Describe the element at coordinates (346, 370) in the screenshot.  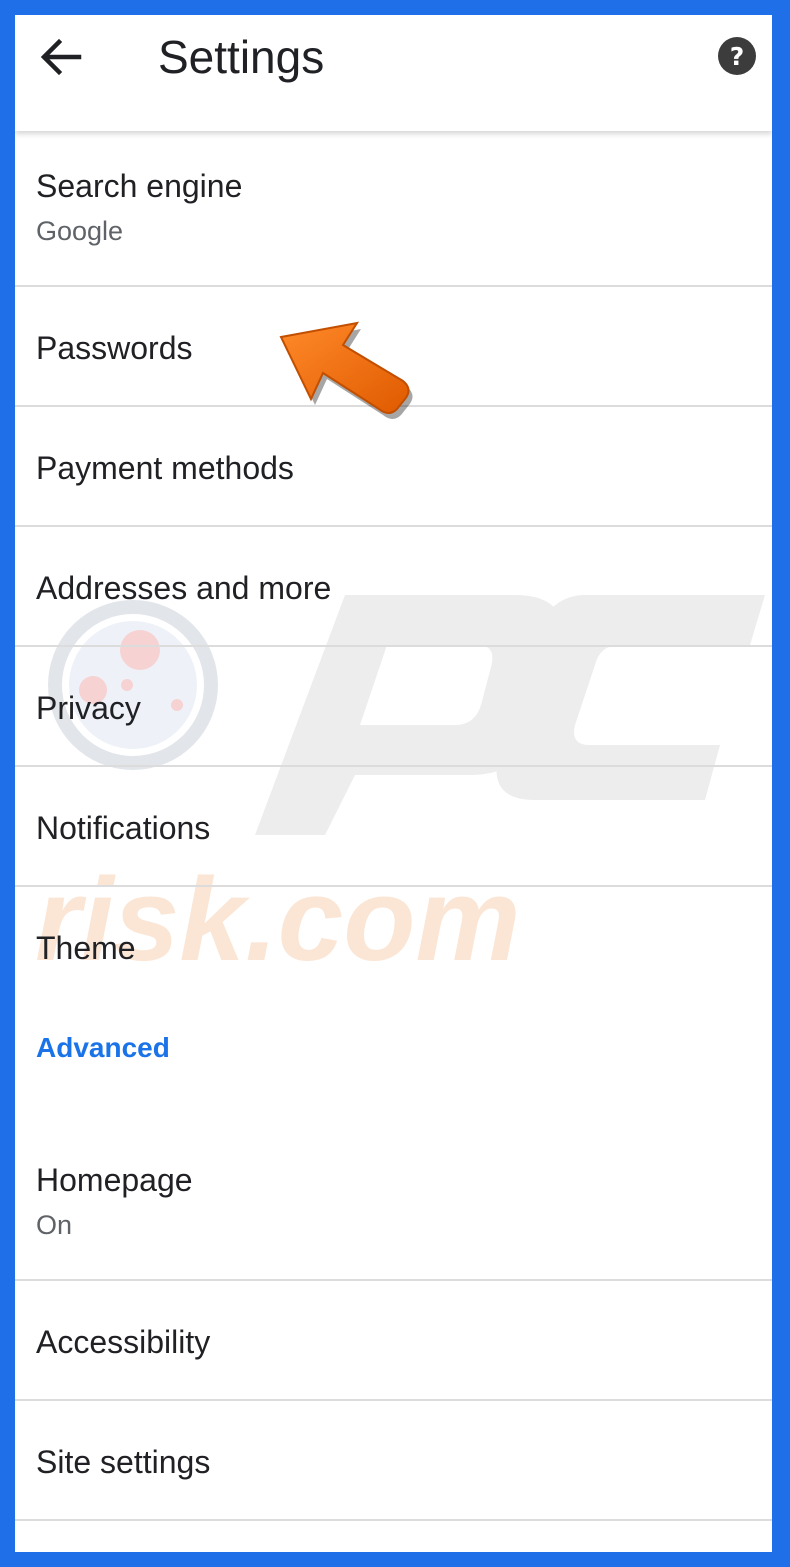
I see `annotation-arrow-icon` at that location.